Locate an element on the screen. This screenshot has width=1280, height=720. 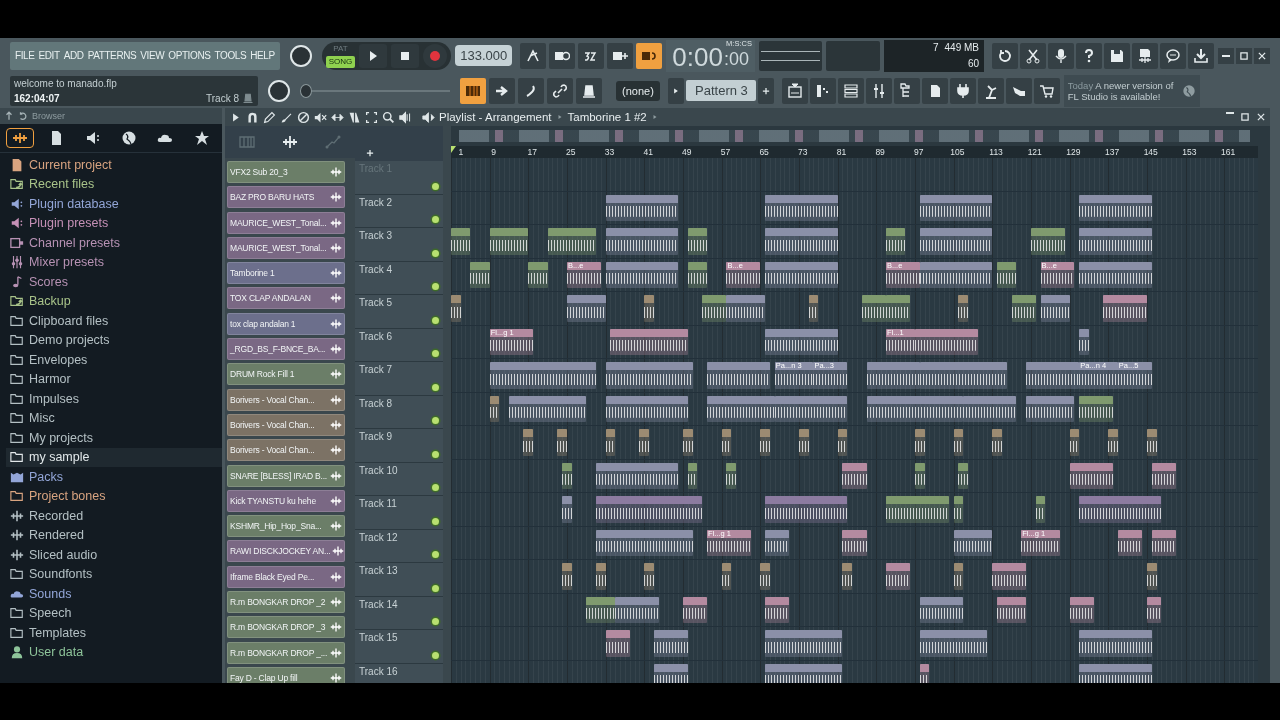
browser-item: Mixer presets is located at coordinates (114, 262).